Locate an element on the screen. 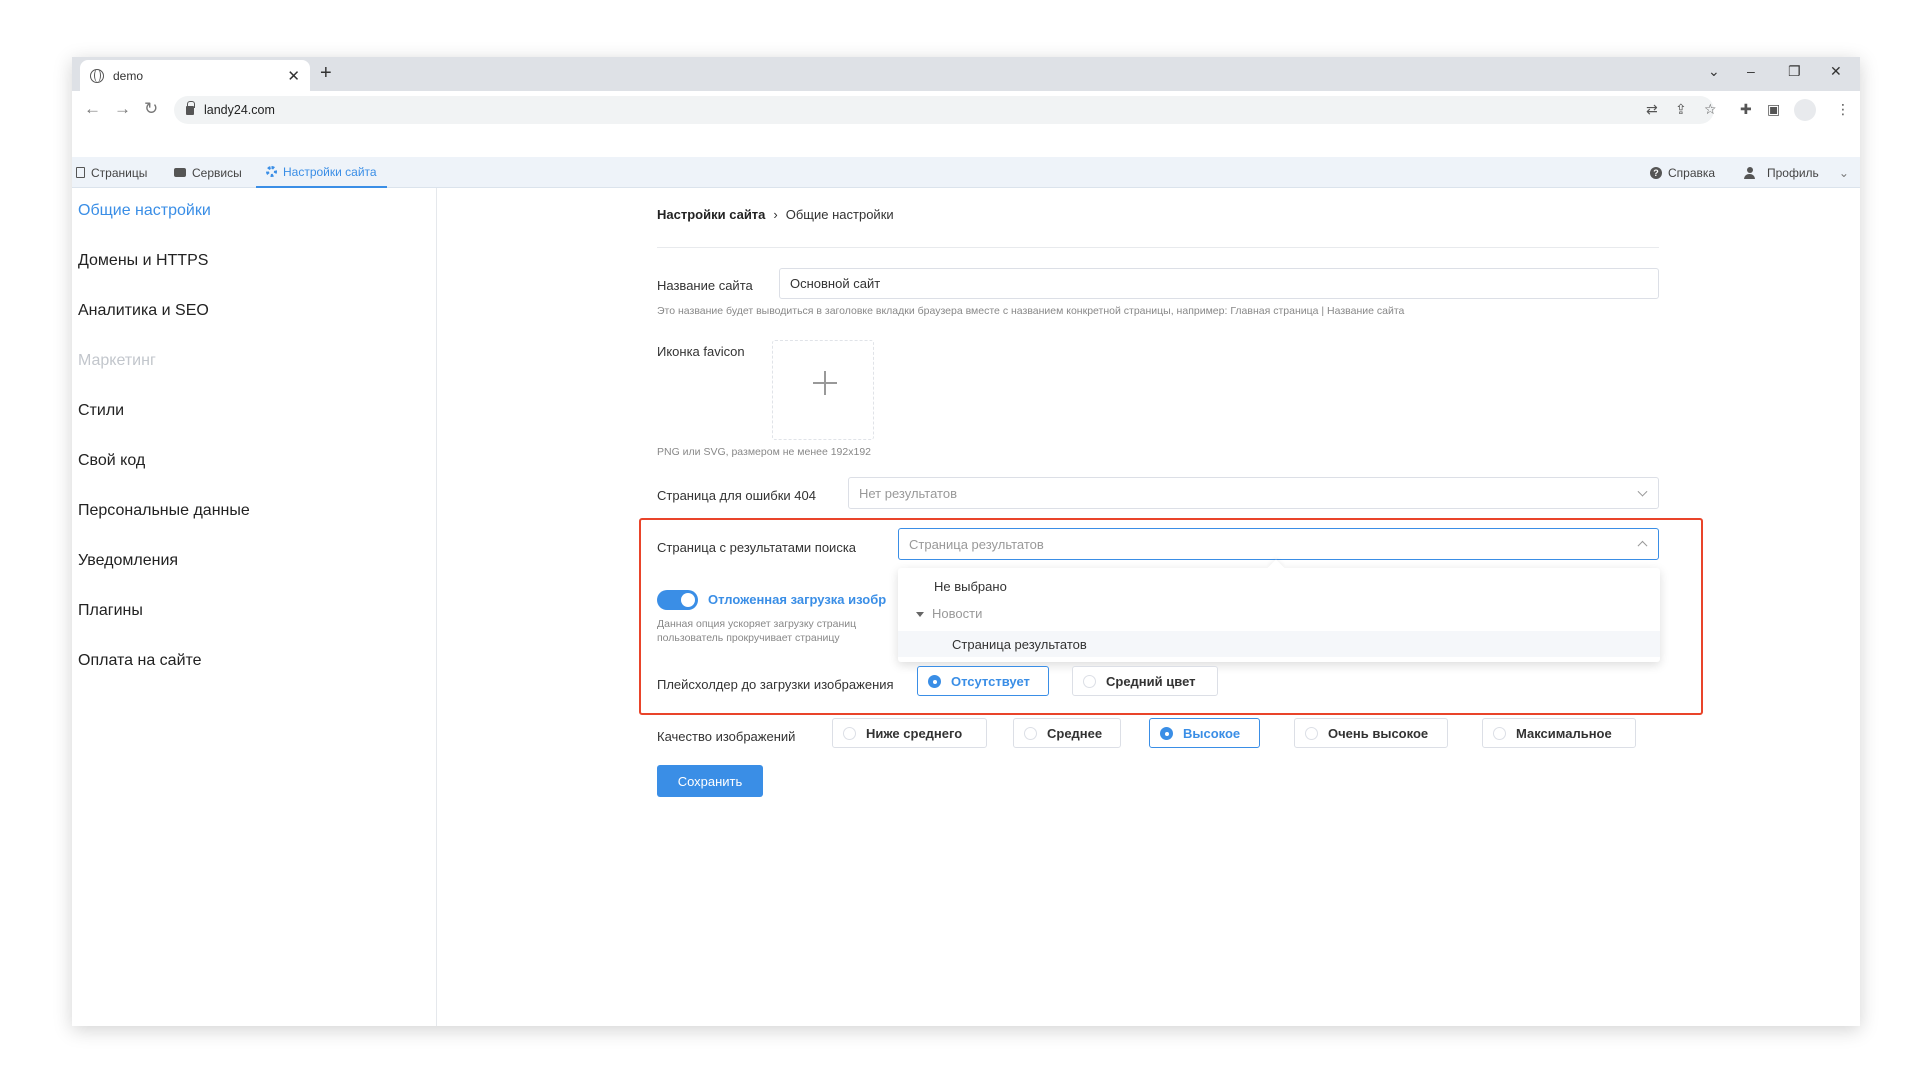 Image resolution: width=1920 pixels, height=1080 pixels. header-divider is located at coordinates (1158, 247).